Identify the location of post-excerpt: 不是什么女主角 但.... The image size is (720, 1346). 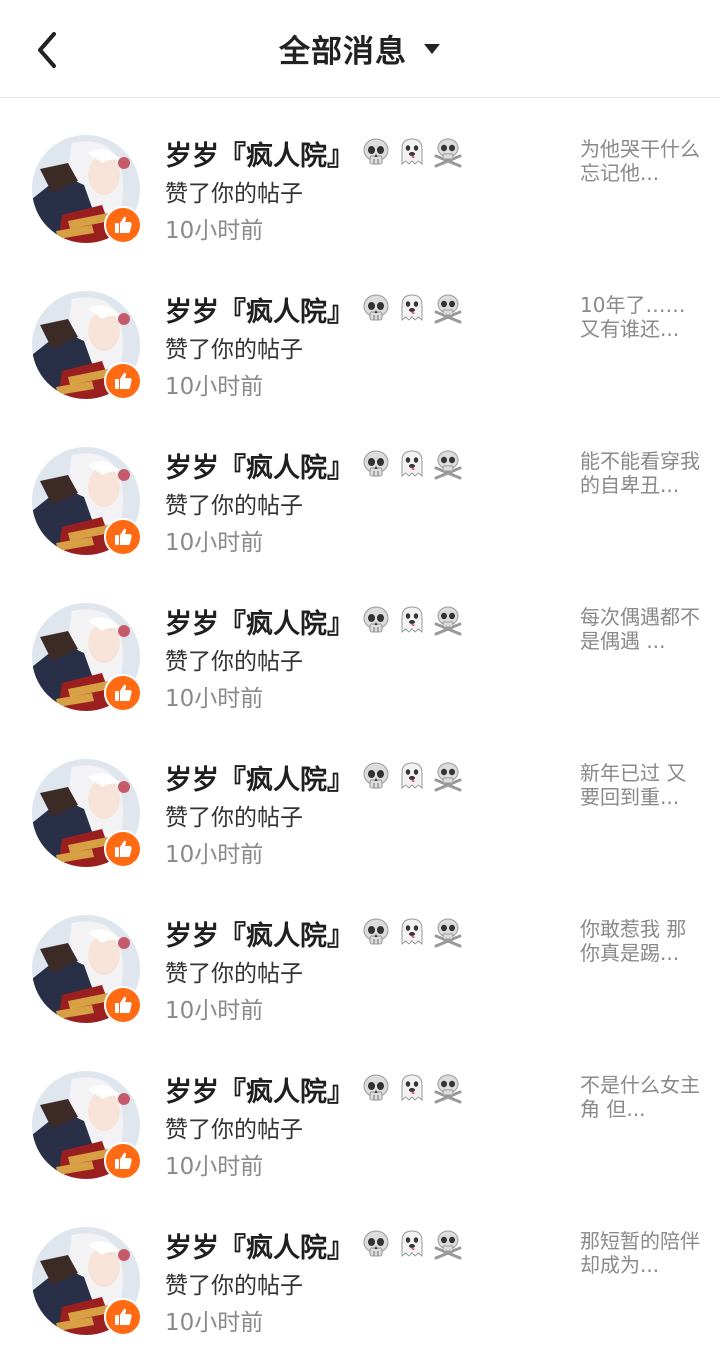
(640, 1097).